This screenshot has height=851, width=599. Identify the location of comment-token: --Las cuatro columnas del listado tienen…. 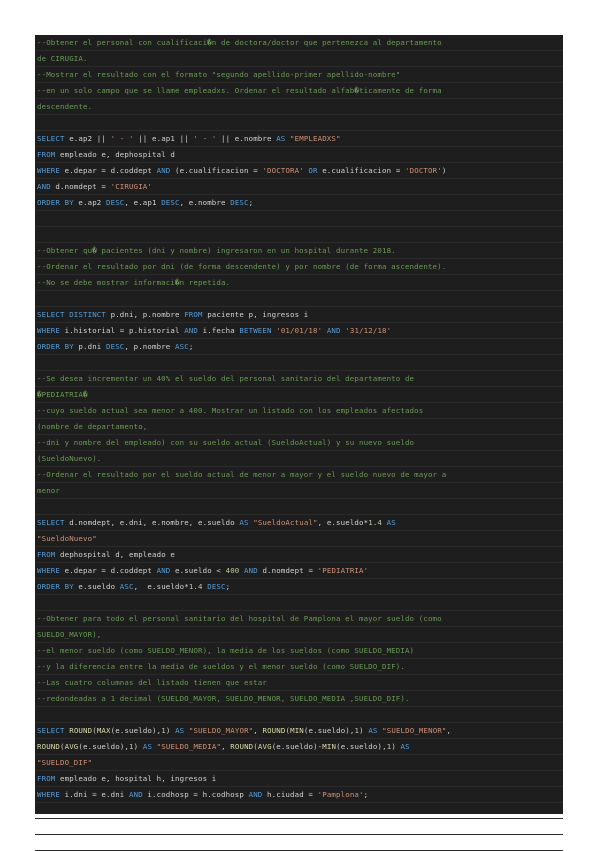
(152, 682).